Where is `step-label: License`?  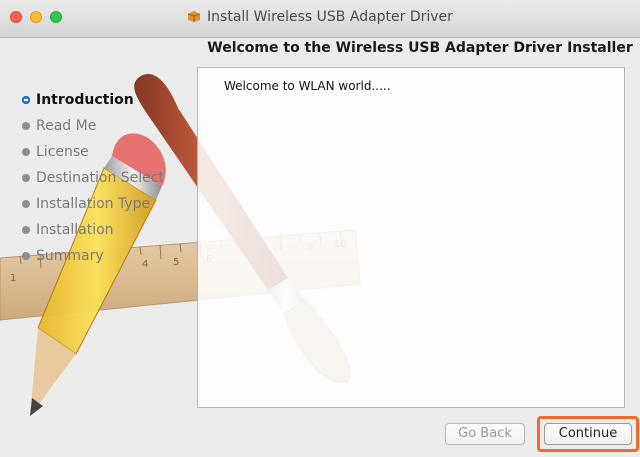 step-label: License is located at coordinates (62, 152).